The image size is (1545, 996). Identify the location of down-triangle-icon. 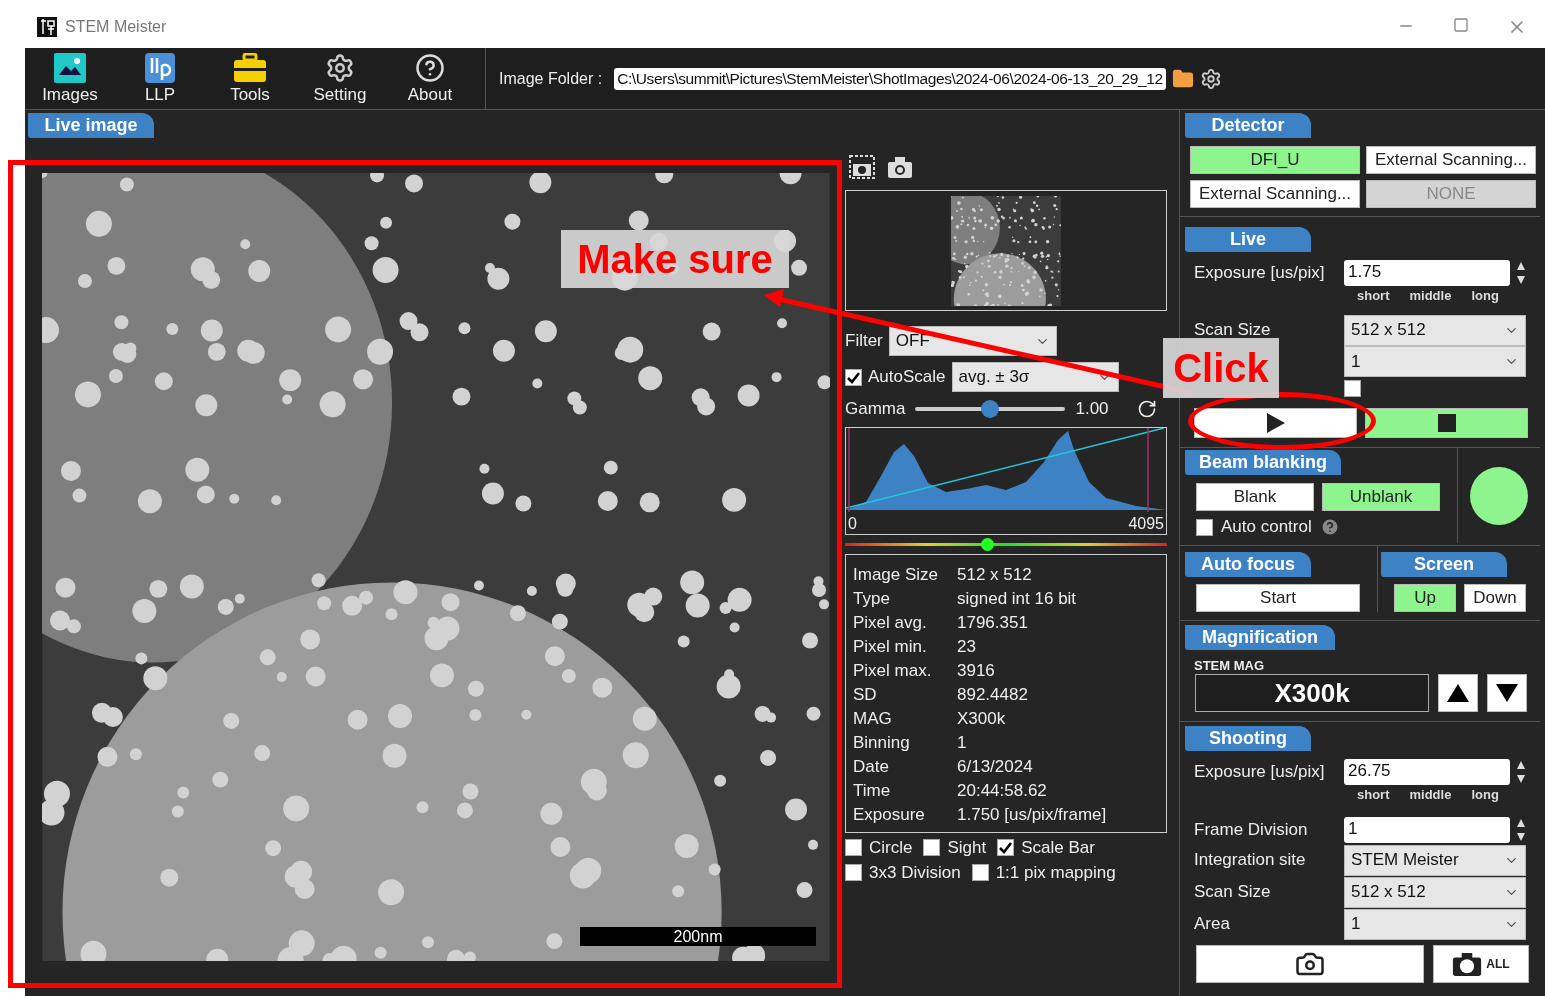
(1507, 693).